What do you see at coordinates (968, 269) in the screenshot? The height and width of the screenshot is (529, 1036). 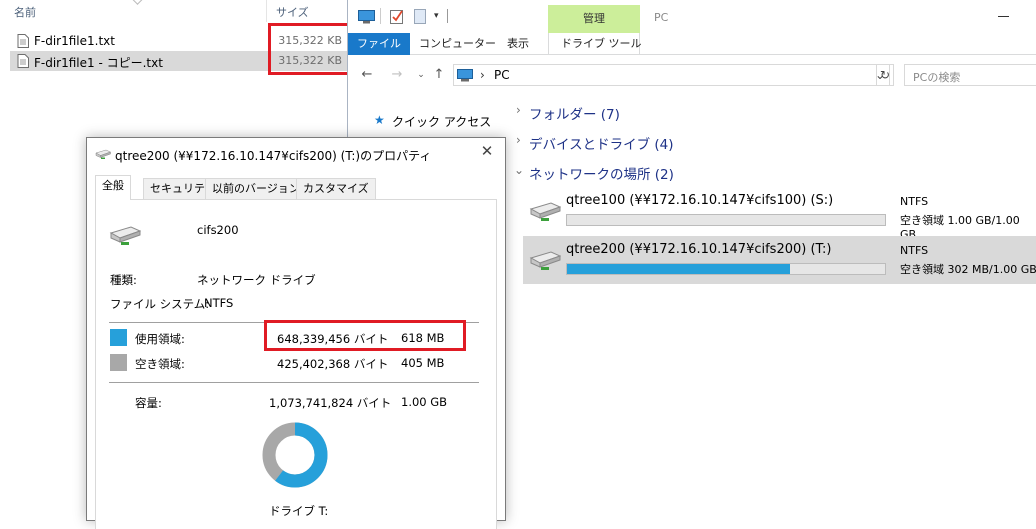 I see `drive-free-space: 空き領域 302 MB/1.00 GB` at bounding box center [968, 269].